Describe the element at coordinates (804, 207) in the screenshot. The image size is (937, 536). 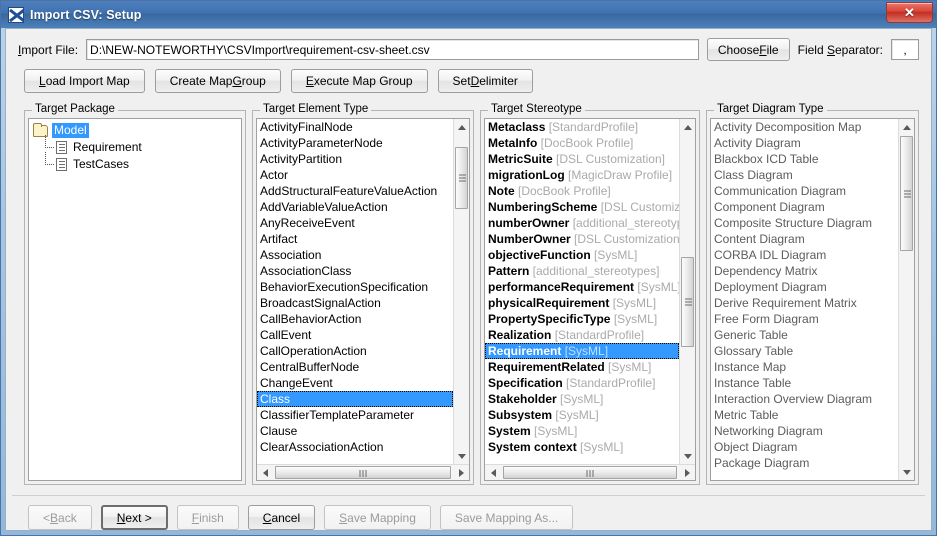
I see `list-item: Component Diagram` at that location.